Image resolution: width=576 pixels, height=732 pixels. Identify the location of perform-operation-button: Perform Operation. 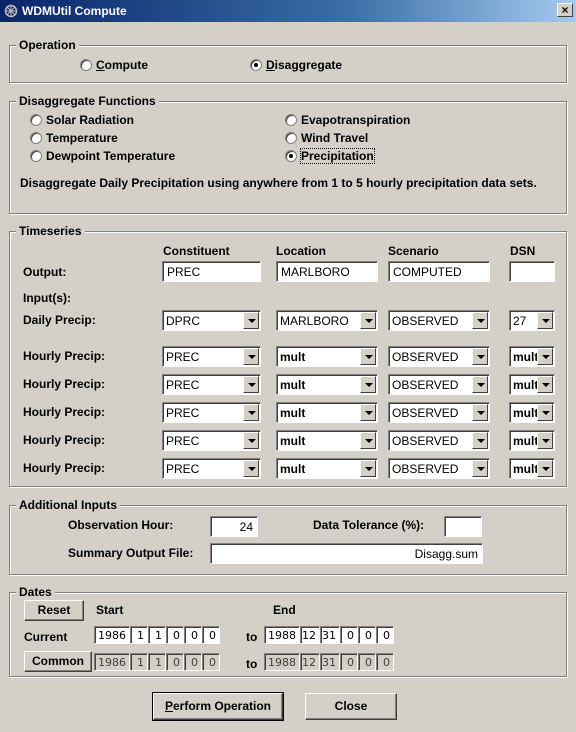
(218, 706).